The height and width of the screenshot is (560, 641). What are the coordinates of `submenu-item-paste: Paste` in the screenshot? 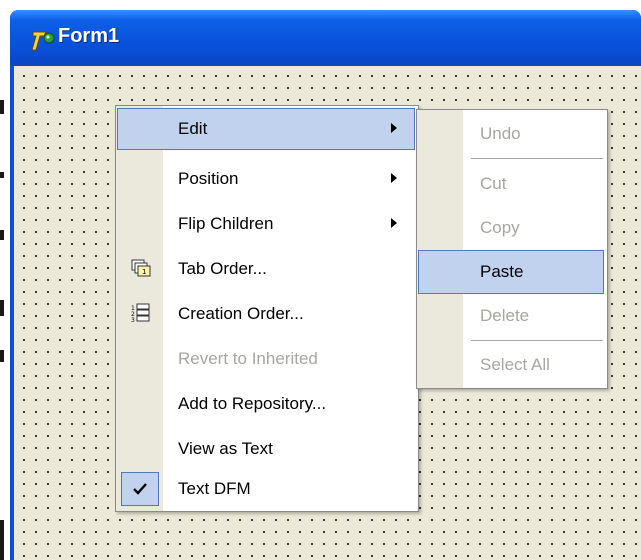 It's located at (511, 272).